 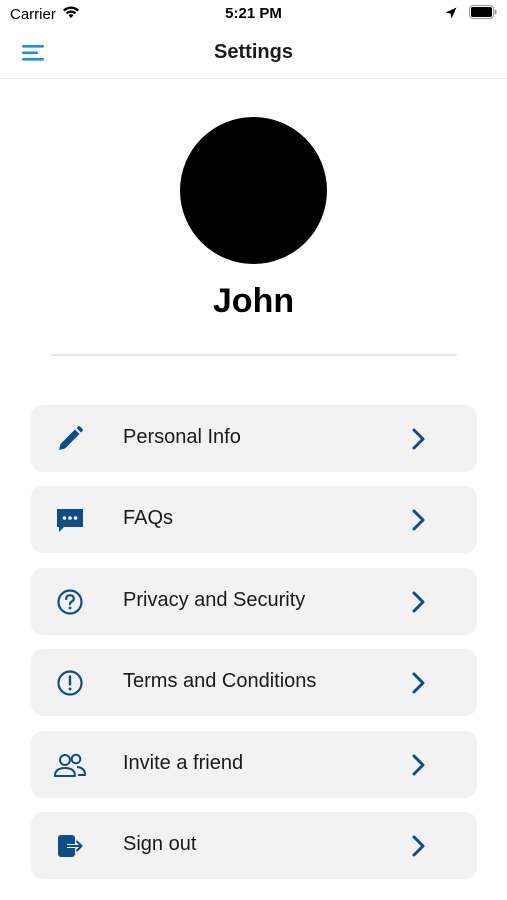 I want to click on nav-bar: Settings, so click(x=253, y=54).